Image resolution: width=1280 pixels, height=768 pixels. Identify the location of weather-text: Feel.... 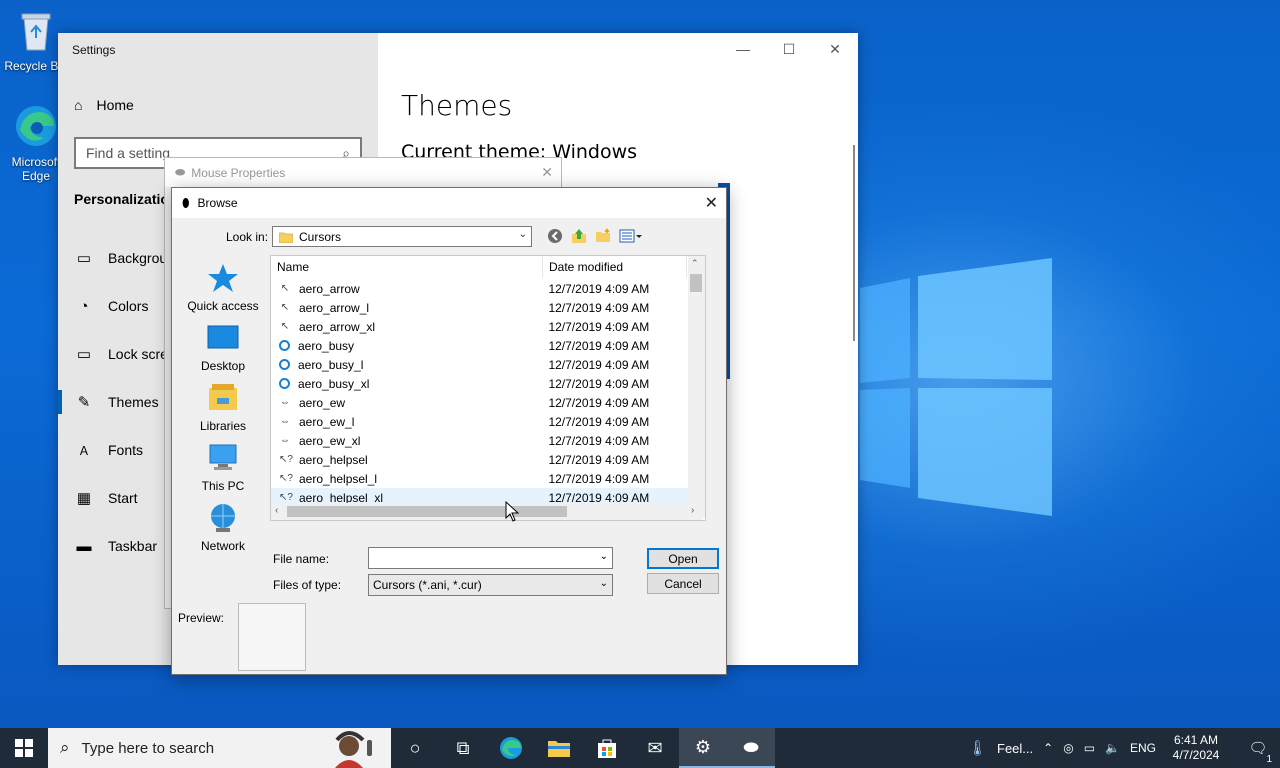
(1015, 748).